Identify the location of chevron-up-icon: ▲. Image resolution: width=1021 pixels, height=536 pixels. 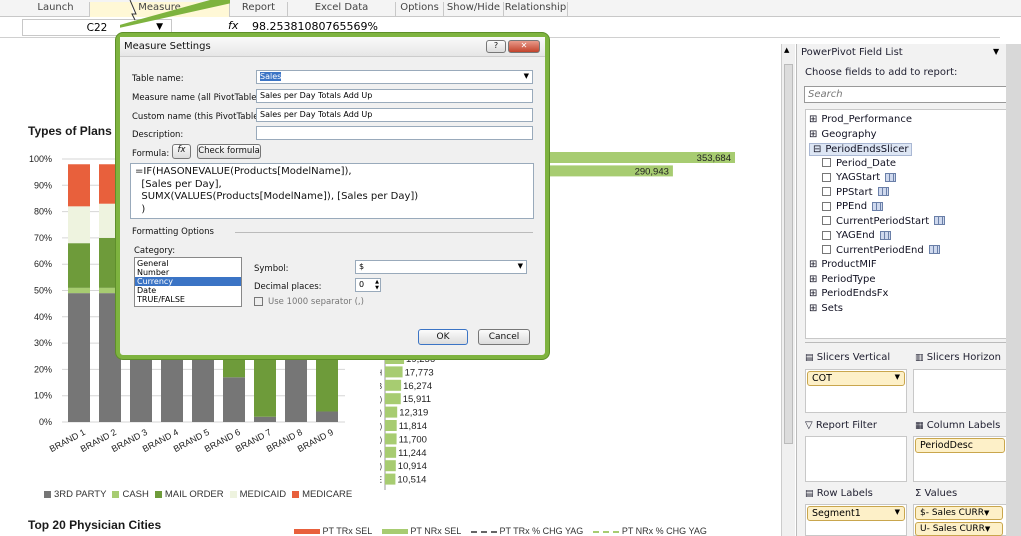
(786, 50).